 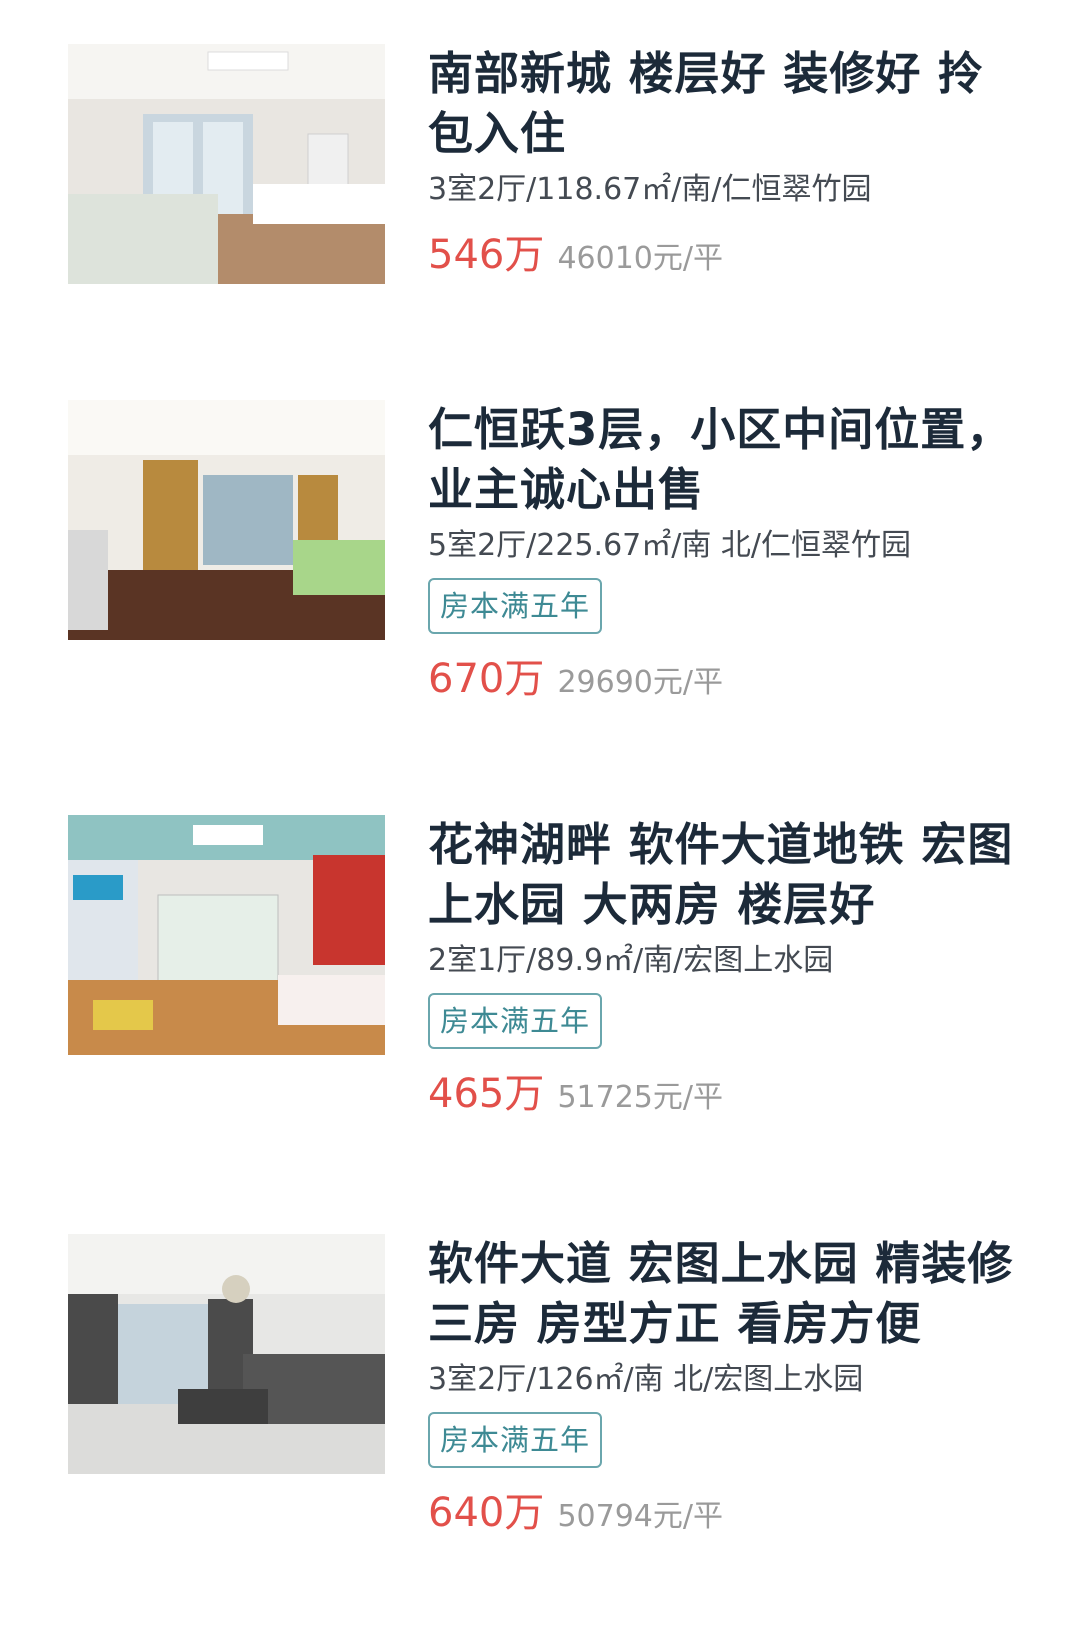 What do you see at coordinates (486, 1094) in the screenshot?
I see `total-price: 465万` at bounding box center [486, 1094].